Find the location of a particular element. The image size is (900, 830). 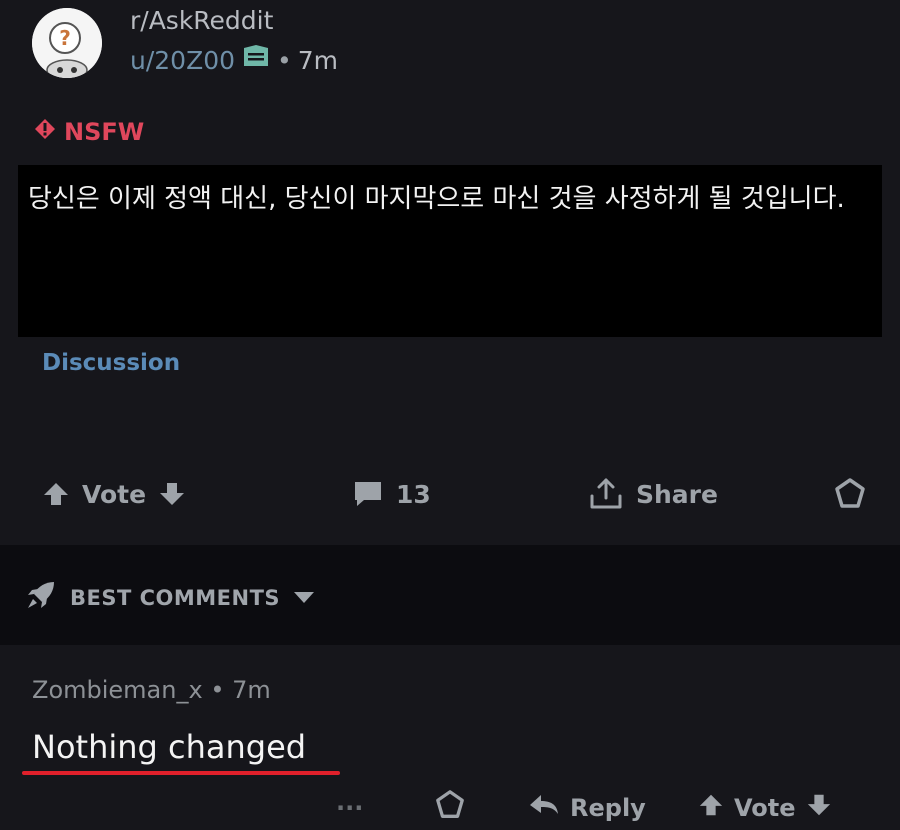

rocket-icon is located at coordinates (41, 597).